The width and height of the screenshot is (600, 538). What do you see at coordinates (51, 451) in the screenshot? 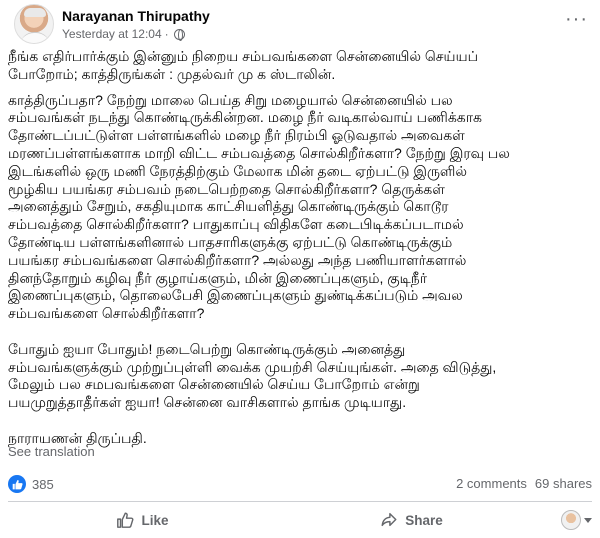
I see `see-translation-link: See translation` at bounding box center [51, 451].